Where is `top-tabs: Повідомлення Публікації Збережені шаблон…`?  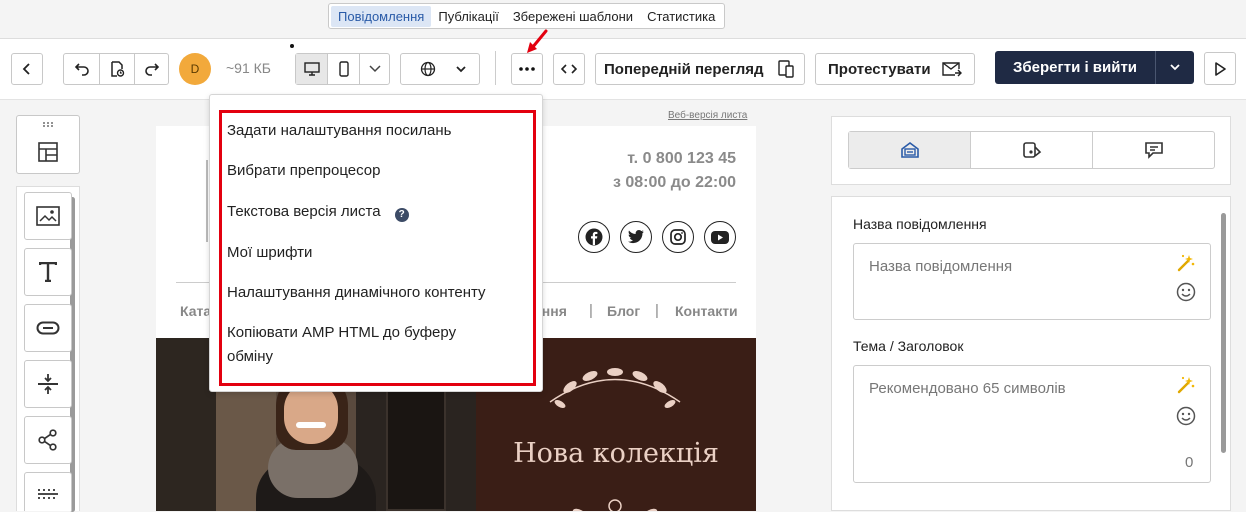 top-tabs: Повідомлення Публікації Збережені шаблон… is located at coordinates (527, 16).